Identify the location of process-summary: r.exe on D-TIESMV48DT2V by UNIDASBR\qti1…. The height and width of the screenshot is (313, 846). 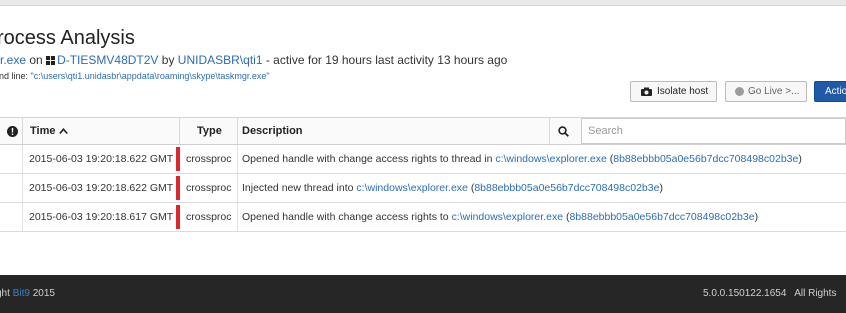
(253, 60).